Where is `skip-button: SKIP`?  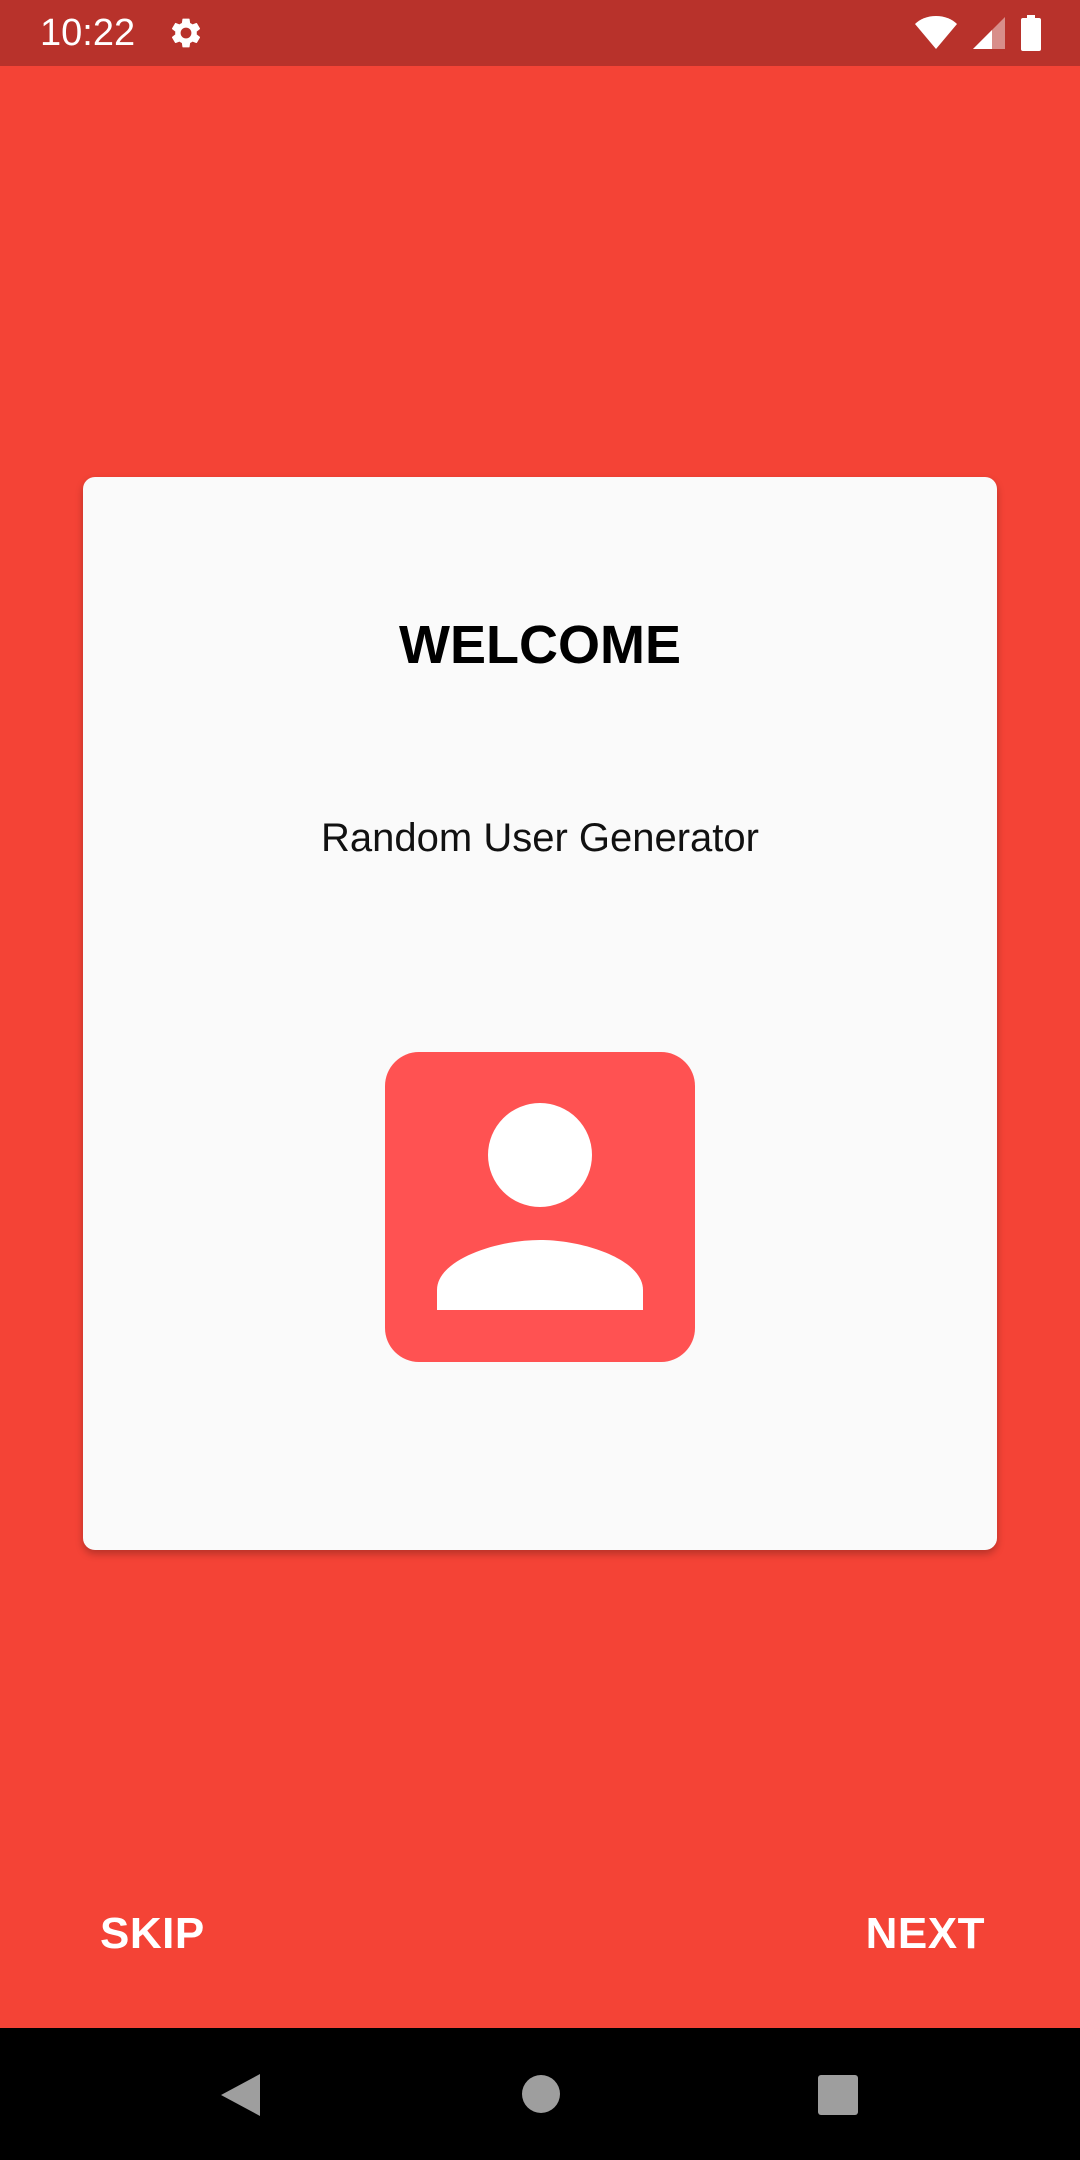 skip-button: SKIP is located at coordinates (152, 1934).